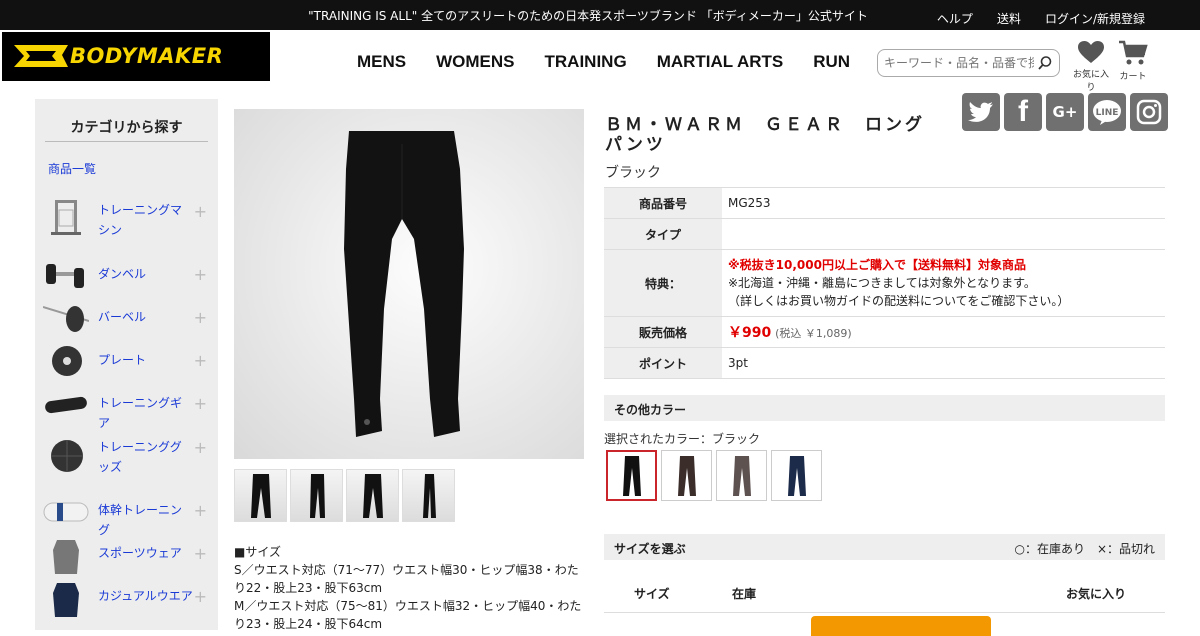 This screenshot has height=636, width=1200. What do you see at coordinates (140, 413) in the screenshot?
I see `sidebar-item-label: トレーニングギア` at bounding box center [140, 413].